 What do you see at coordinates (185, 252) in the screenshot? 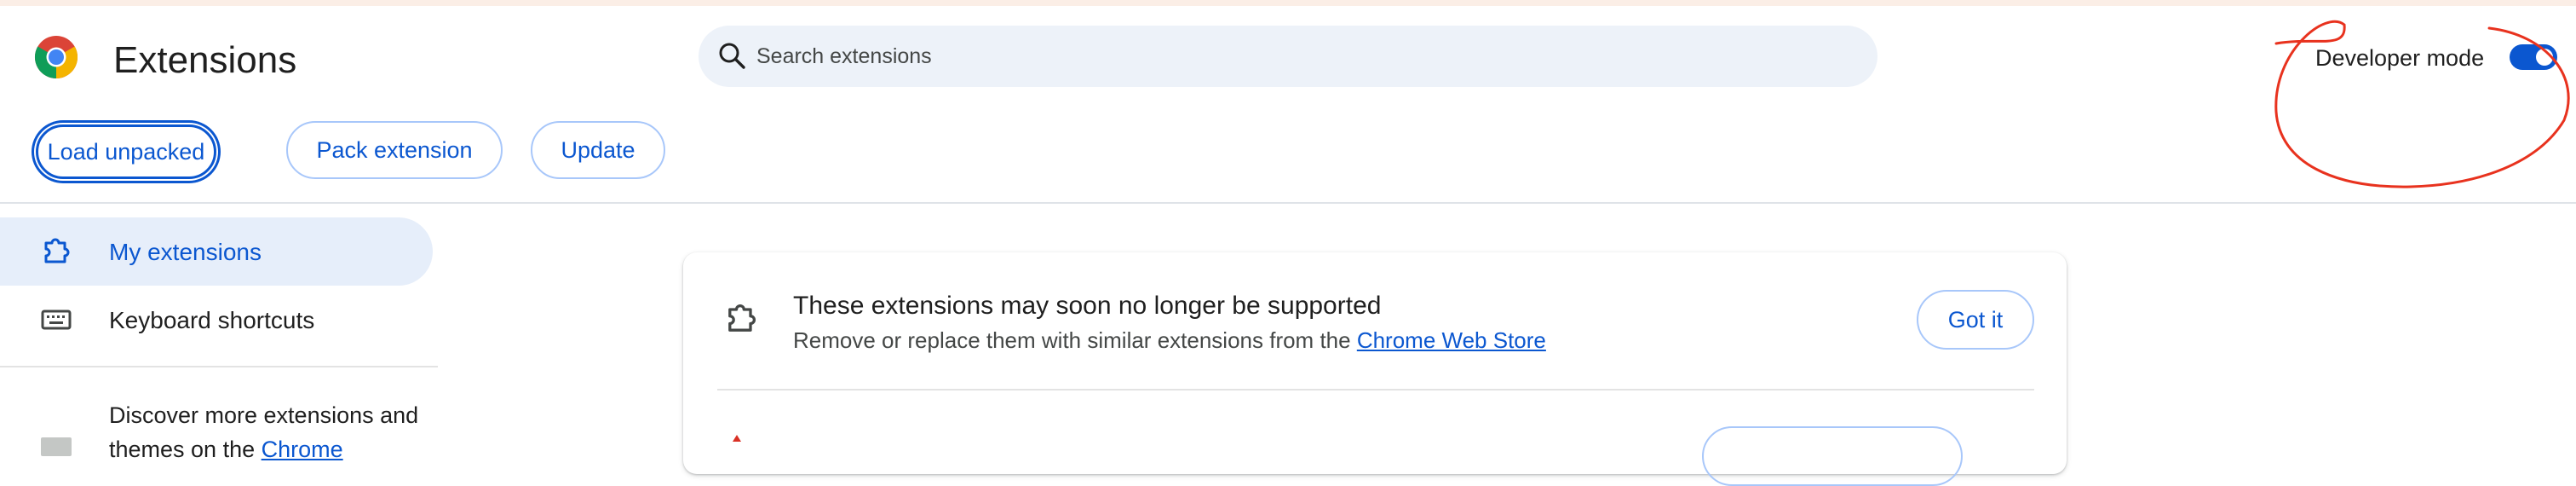
I see `sidebar-item-label: My extensions` at bounding box center [185, 252].